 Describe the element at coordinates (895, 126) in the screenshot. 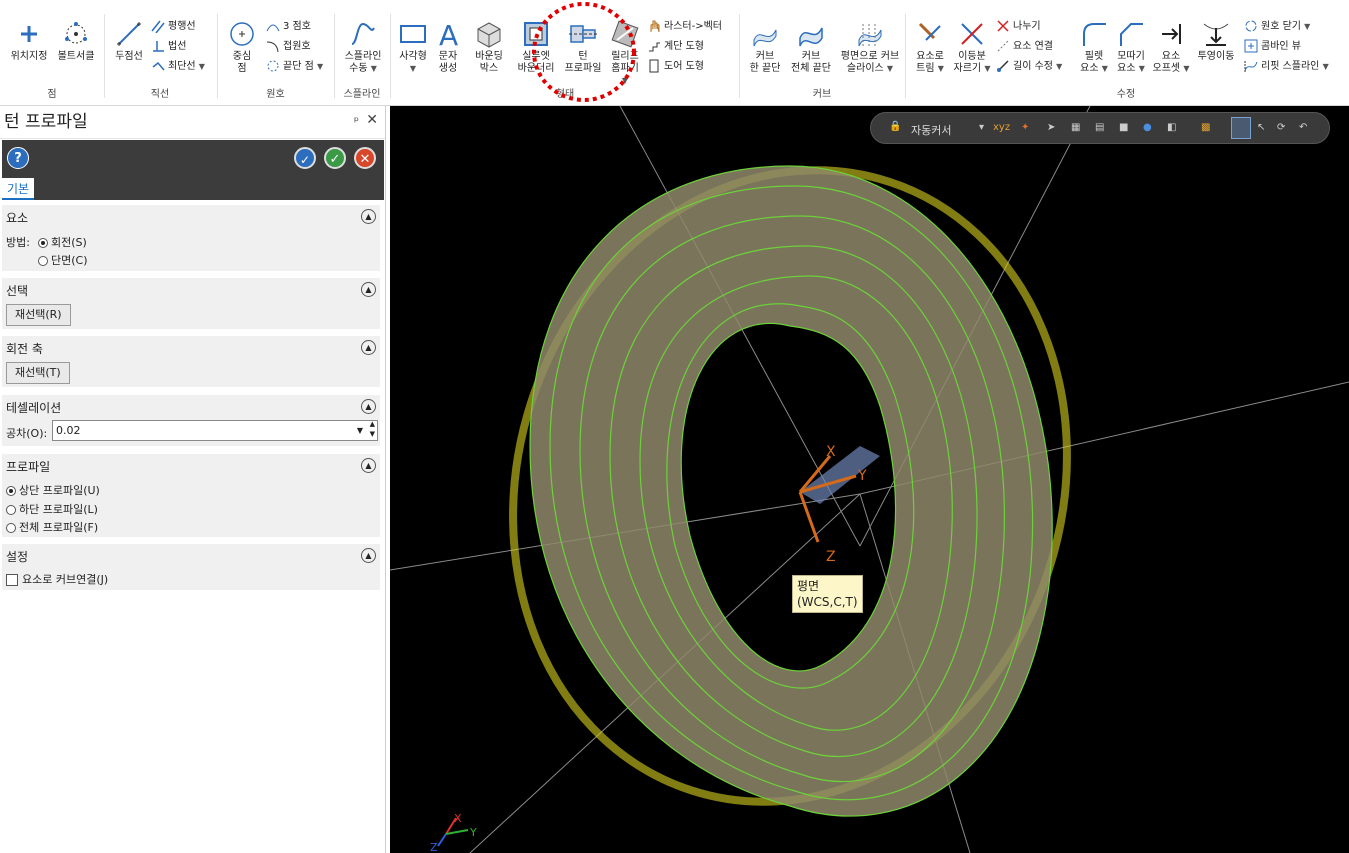

I see `lock-icon: 🔒` at that location.